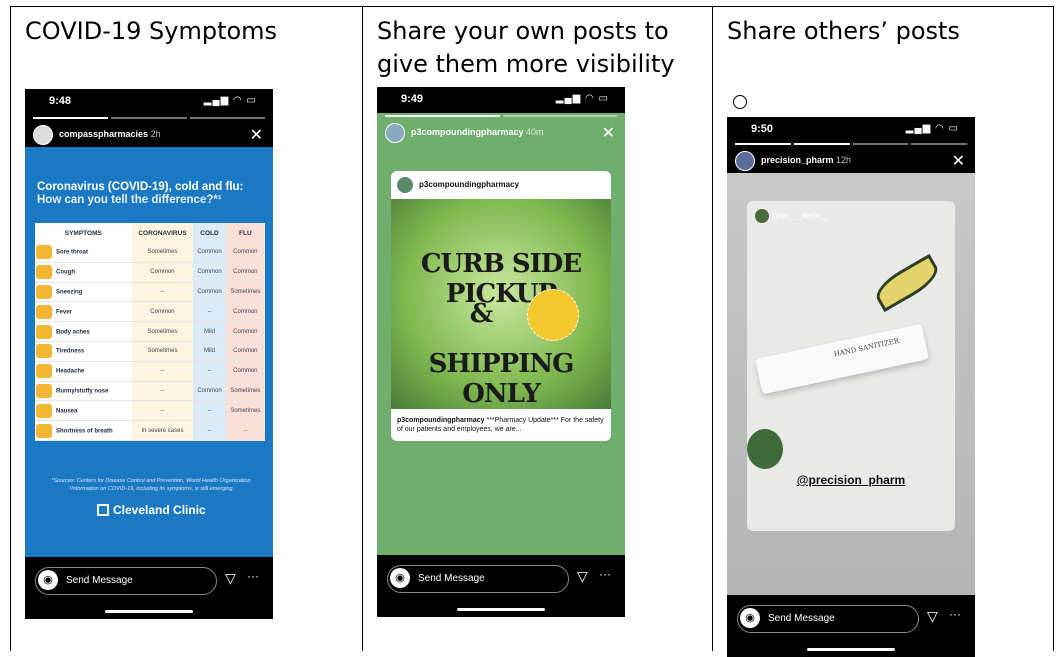  Describe the element at coordinates (83, 351) in the screenshot. I see `symptom-name: Tiredness` at that location.